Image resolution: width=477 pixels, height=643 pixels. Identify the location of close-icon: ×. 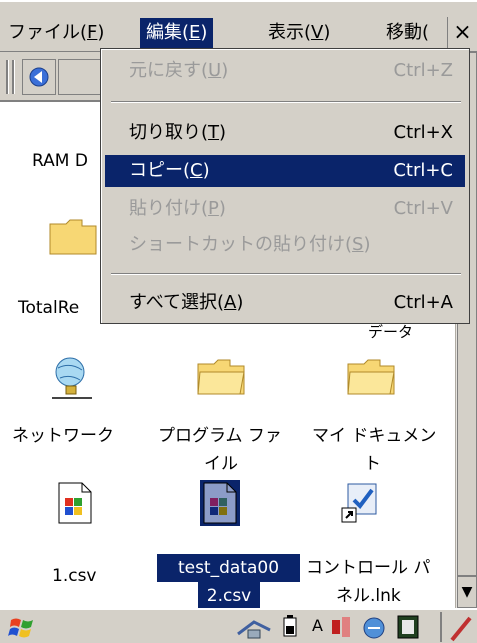
(462, 32).